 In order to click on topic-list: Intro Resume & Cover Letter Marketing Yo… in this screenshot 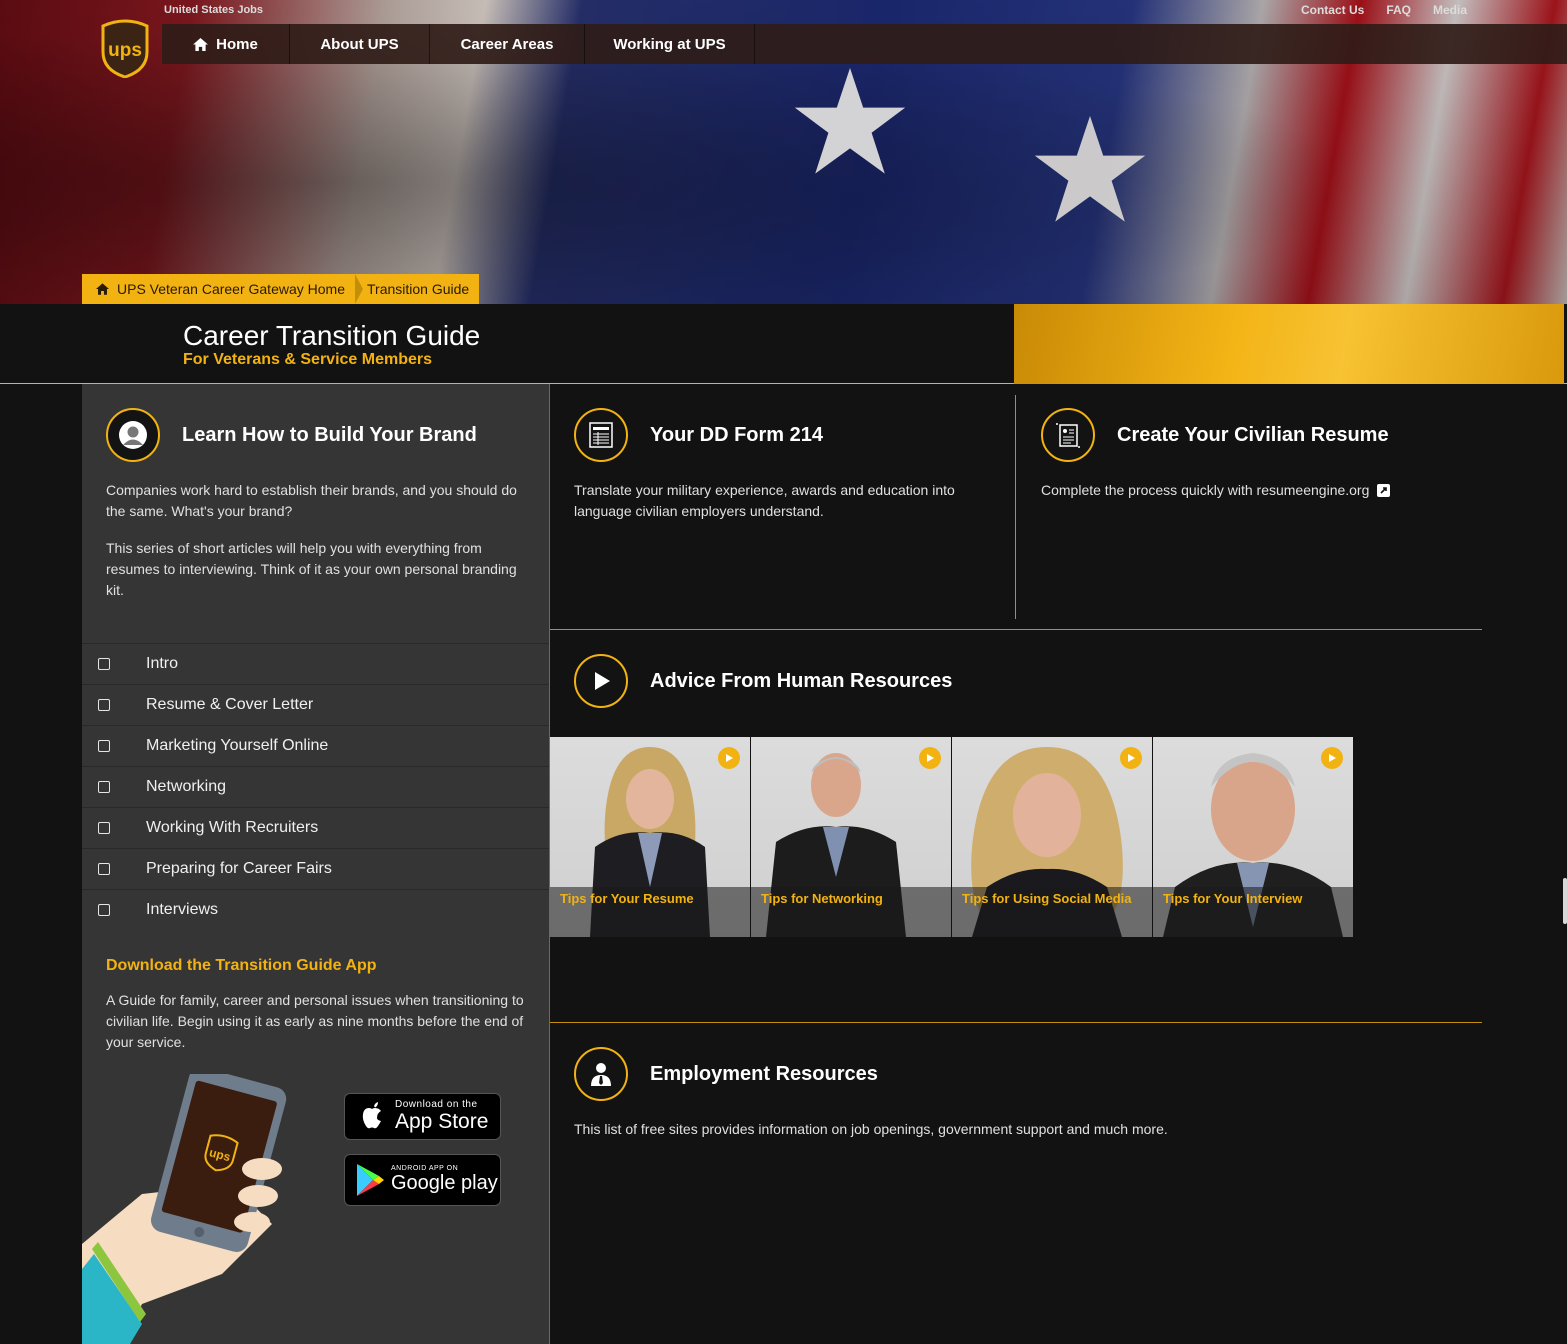, I will do `click(315, 786)`.